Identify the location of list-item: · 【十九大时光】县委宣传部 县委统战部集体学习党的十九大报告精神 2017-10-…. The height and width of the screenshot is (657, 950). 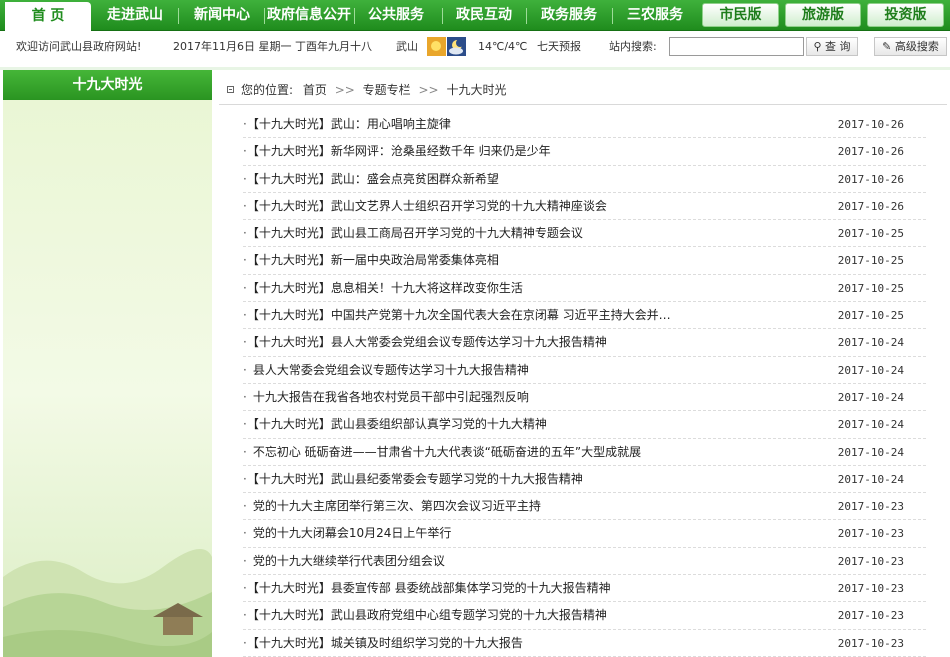
(584, 589).